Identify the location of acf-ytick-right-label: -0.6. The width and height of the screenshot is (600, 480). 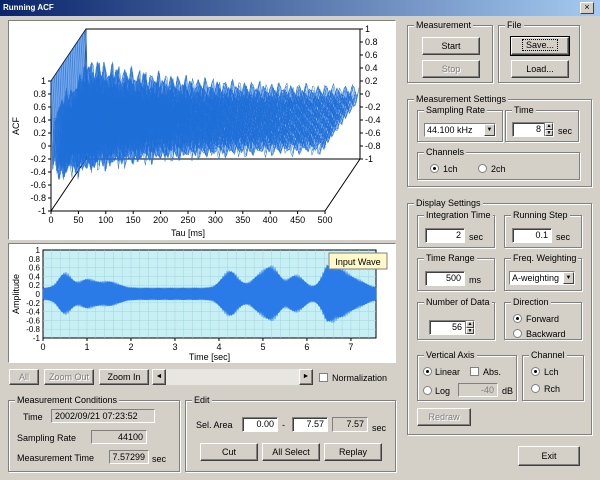
(373, 133).